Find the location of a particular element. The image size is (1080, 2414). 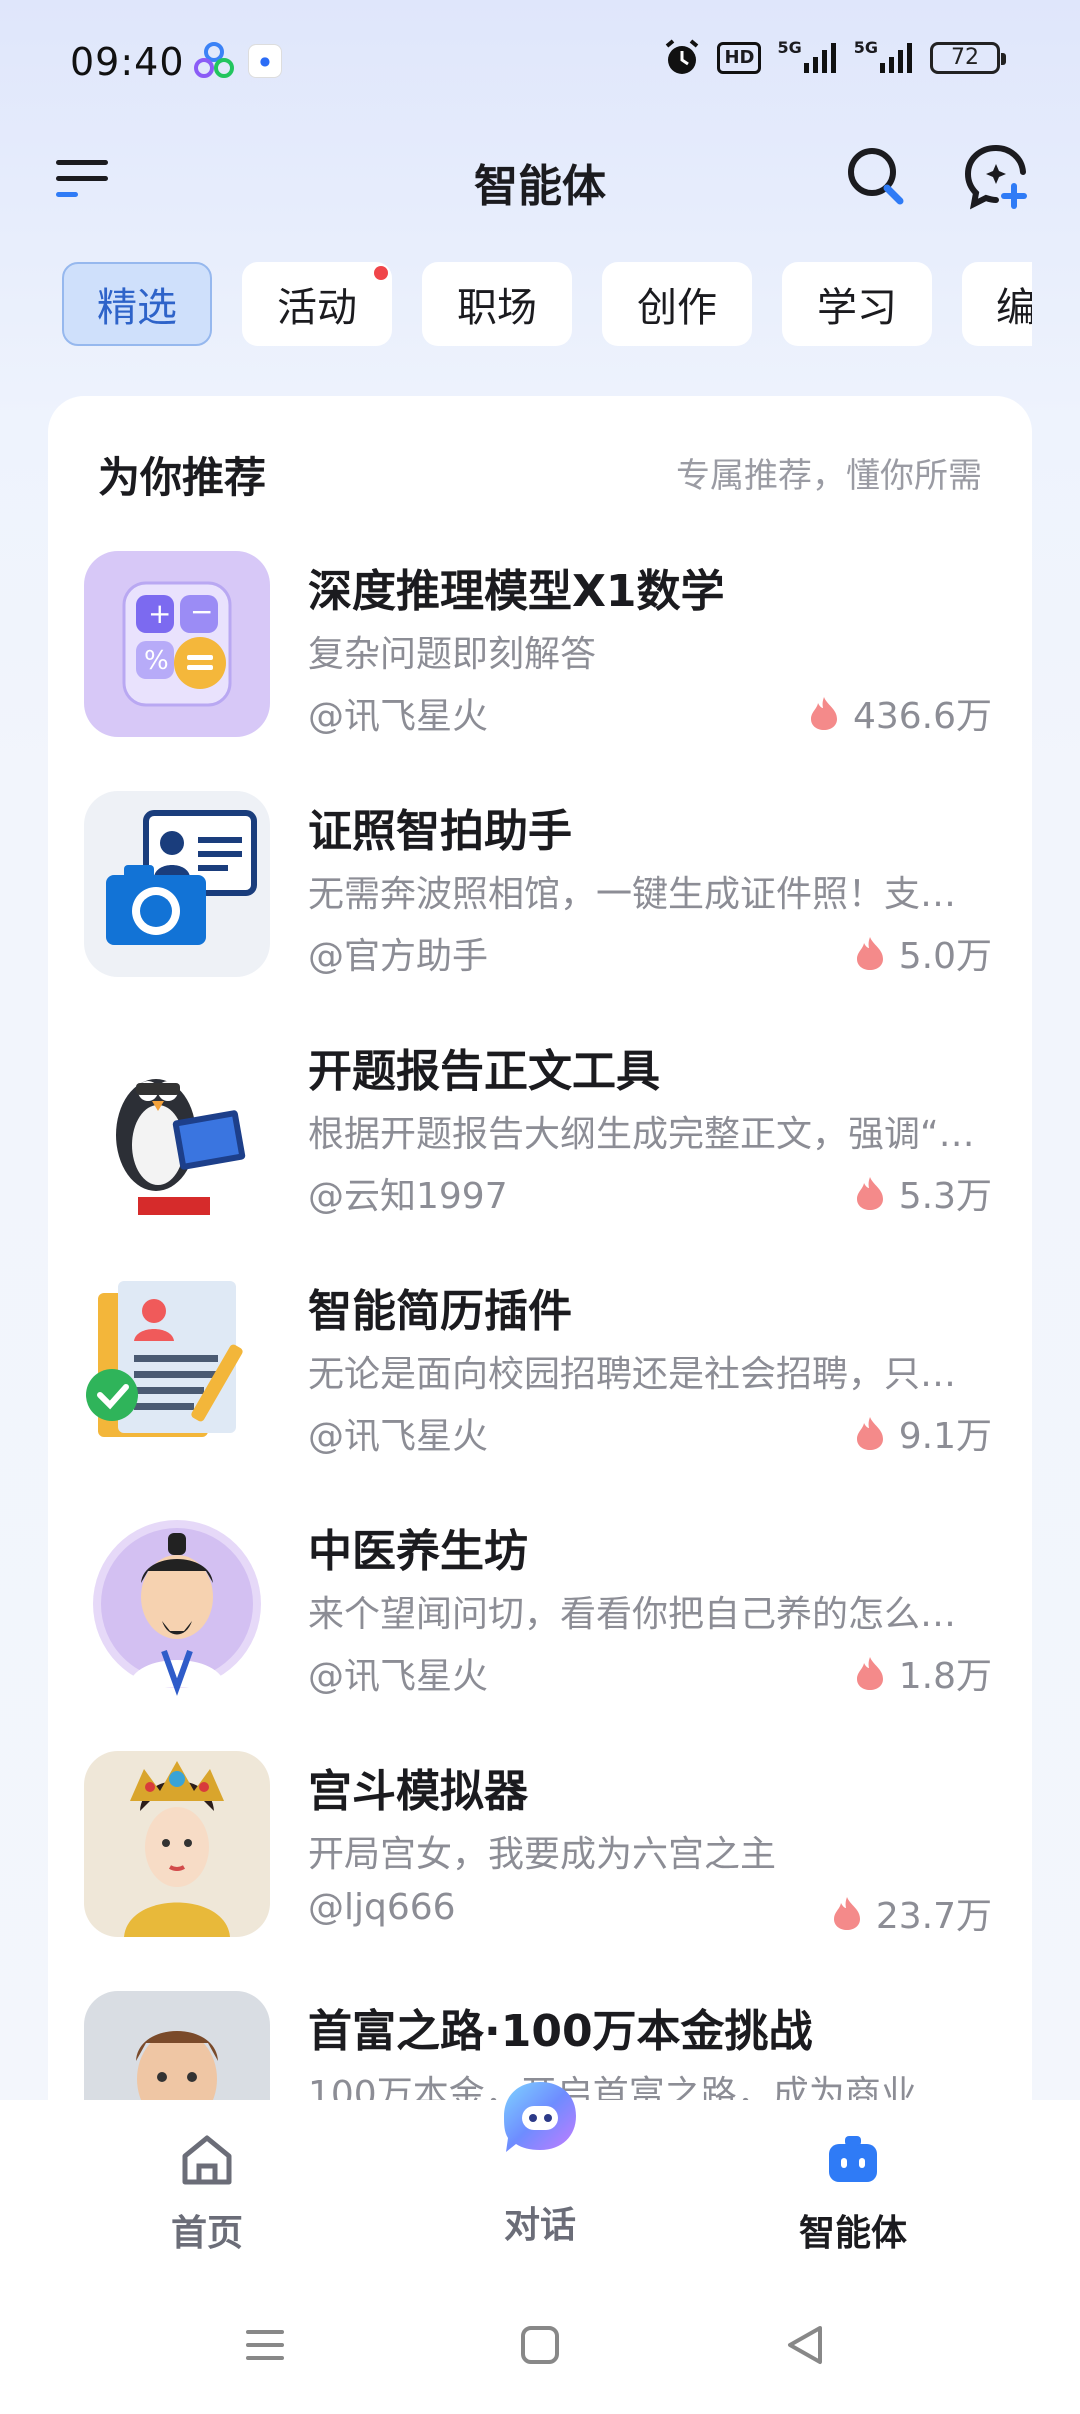

tab-label: 活动 is located at coordinates (317, 308).